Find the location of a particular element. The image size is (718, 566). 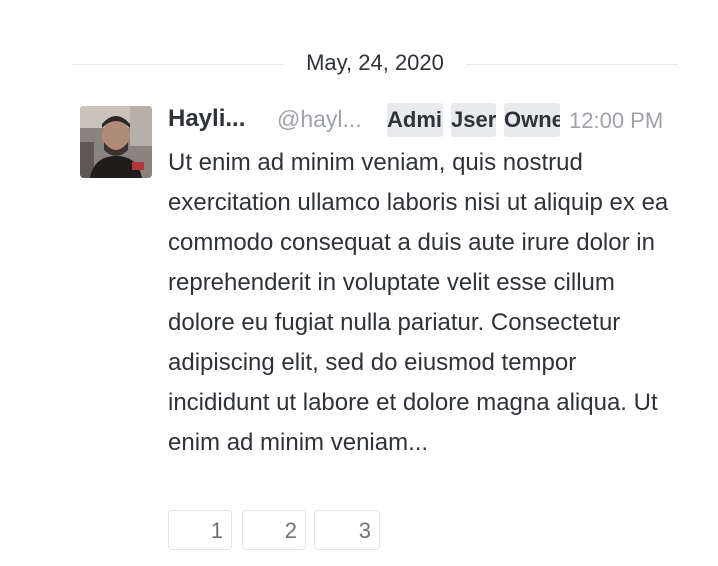

date-divider: May, 24, 2020 is located at coordinates (375, 63).